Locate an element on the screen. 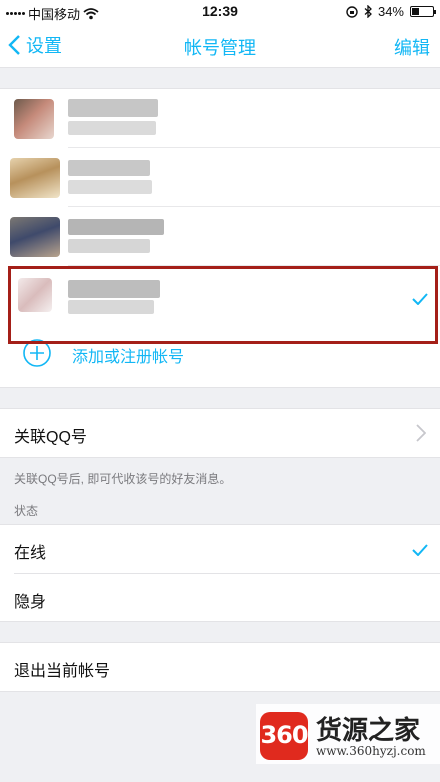 This screenshot has height=782, width=440. status-options: 在线 隐身 is located at coordinates (220, 573).